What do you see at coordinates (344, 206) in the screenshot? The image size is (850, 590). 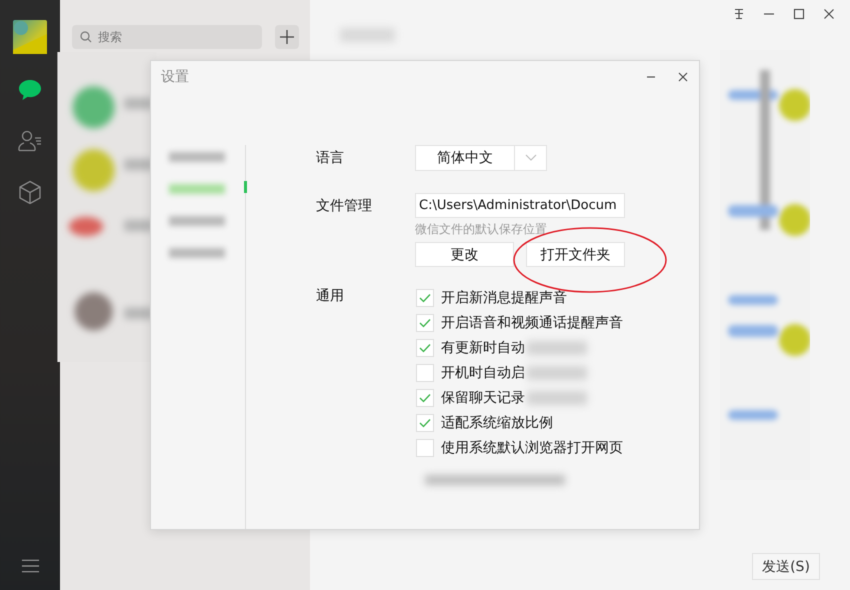 I see `file-management-label: 文件管理` at bounding box center [344, 206].